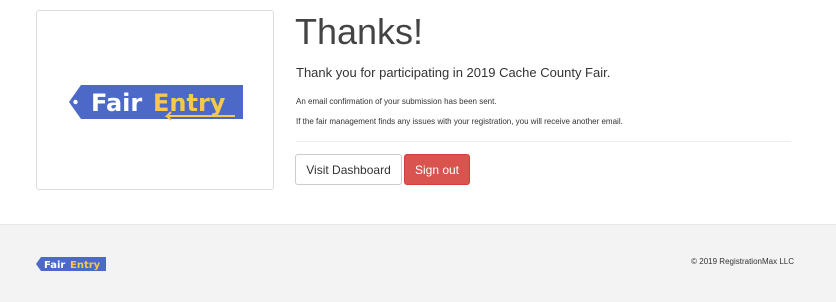 This screenshot has height=302, width=836. I want to click on fairentry-logo: Fair Entry, so click(156, 103).